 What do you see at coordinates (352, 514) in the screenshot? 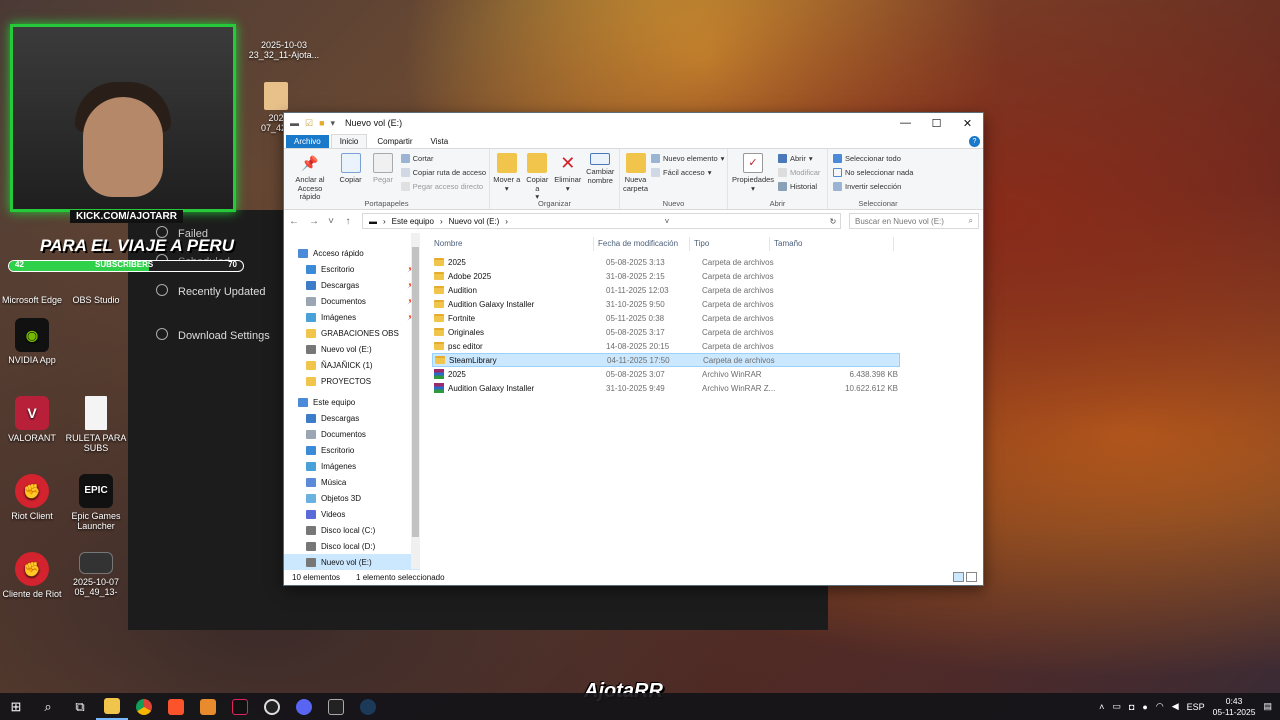
I see `nav-item: Videos` at bounding box center [352, 514].